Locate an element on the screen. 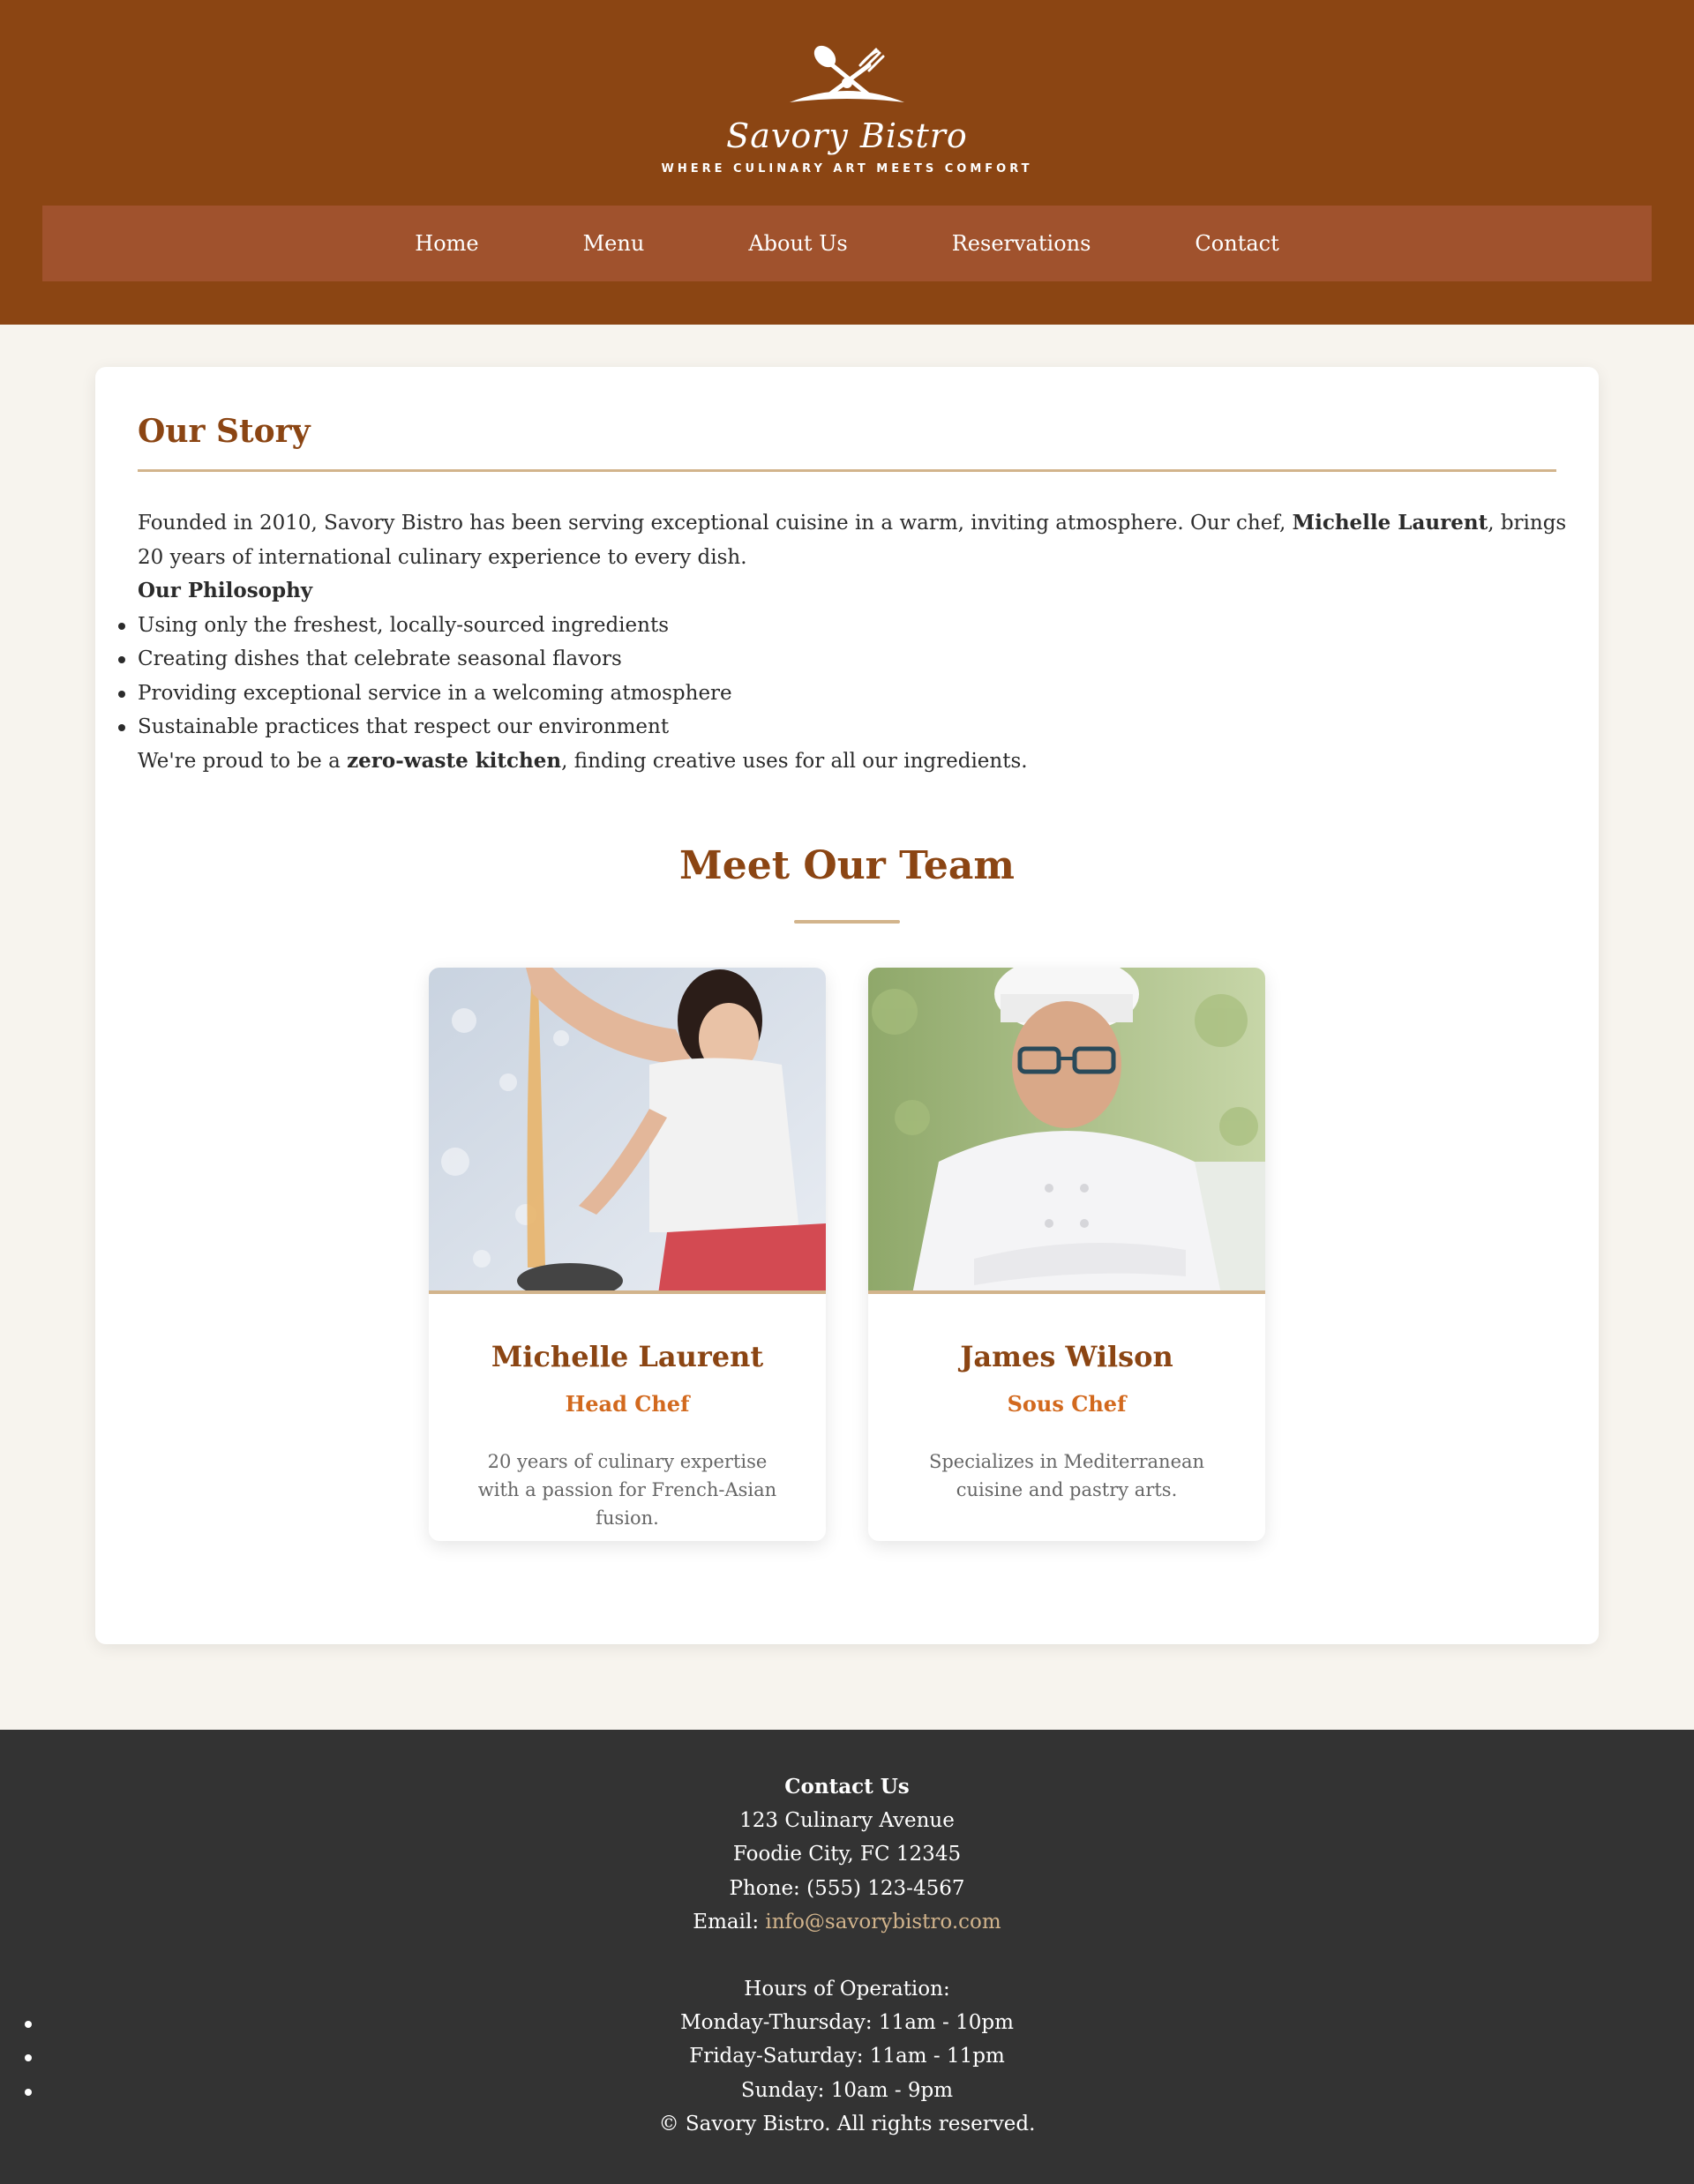 This screenshot has width=1694, height=2184. nav-contact: Contact is located at coordinates (1237, 243).